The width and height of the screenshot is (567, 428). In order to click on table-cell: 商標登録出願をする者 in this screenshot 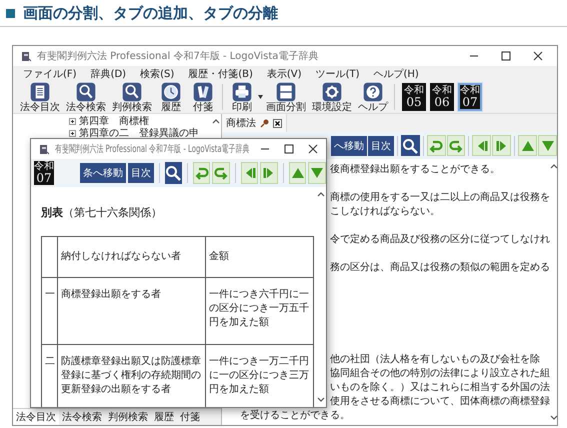, I will do `click(132, 311)`.